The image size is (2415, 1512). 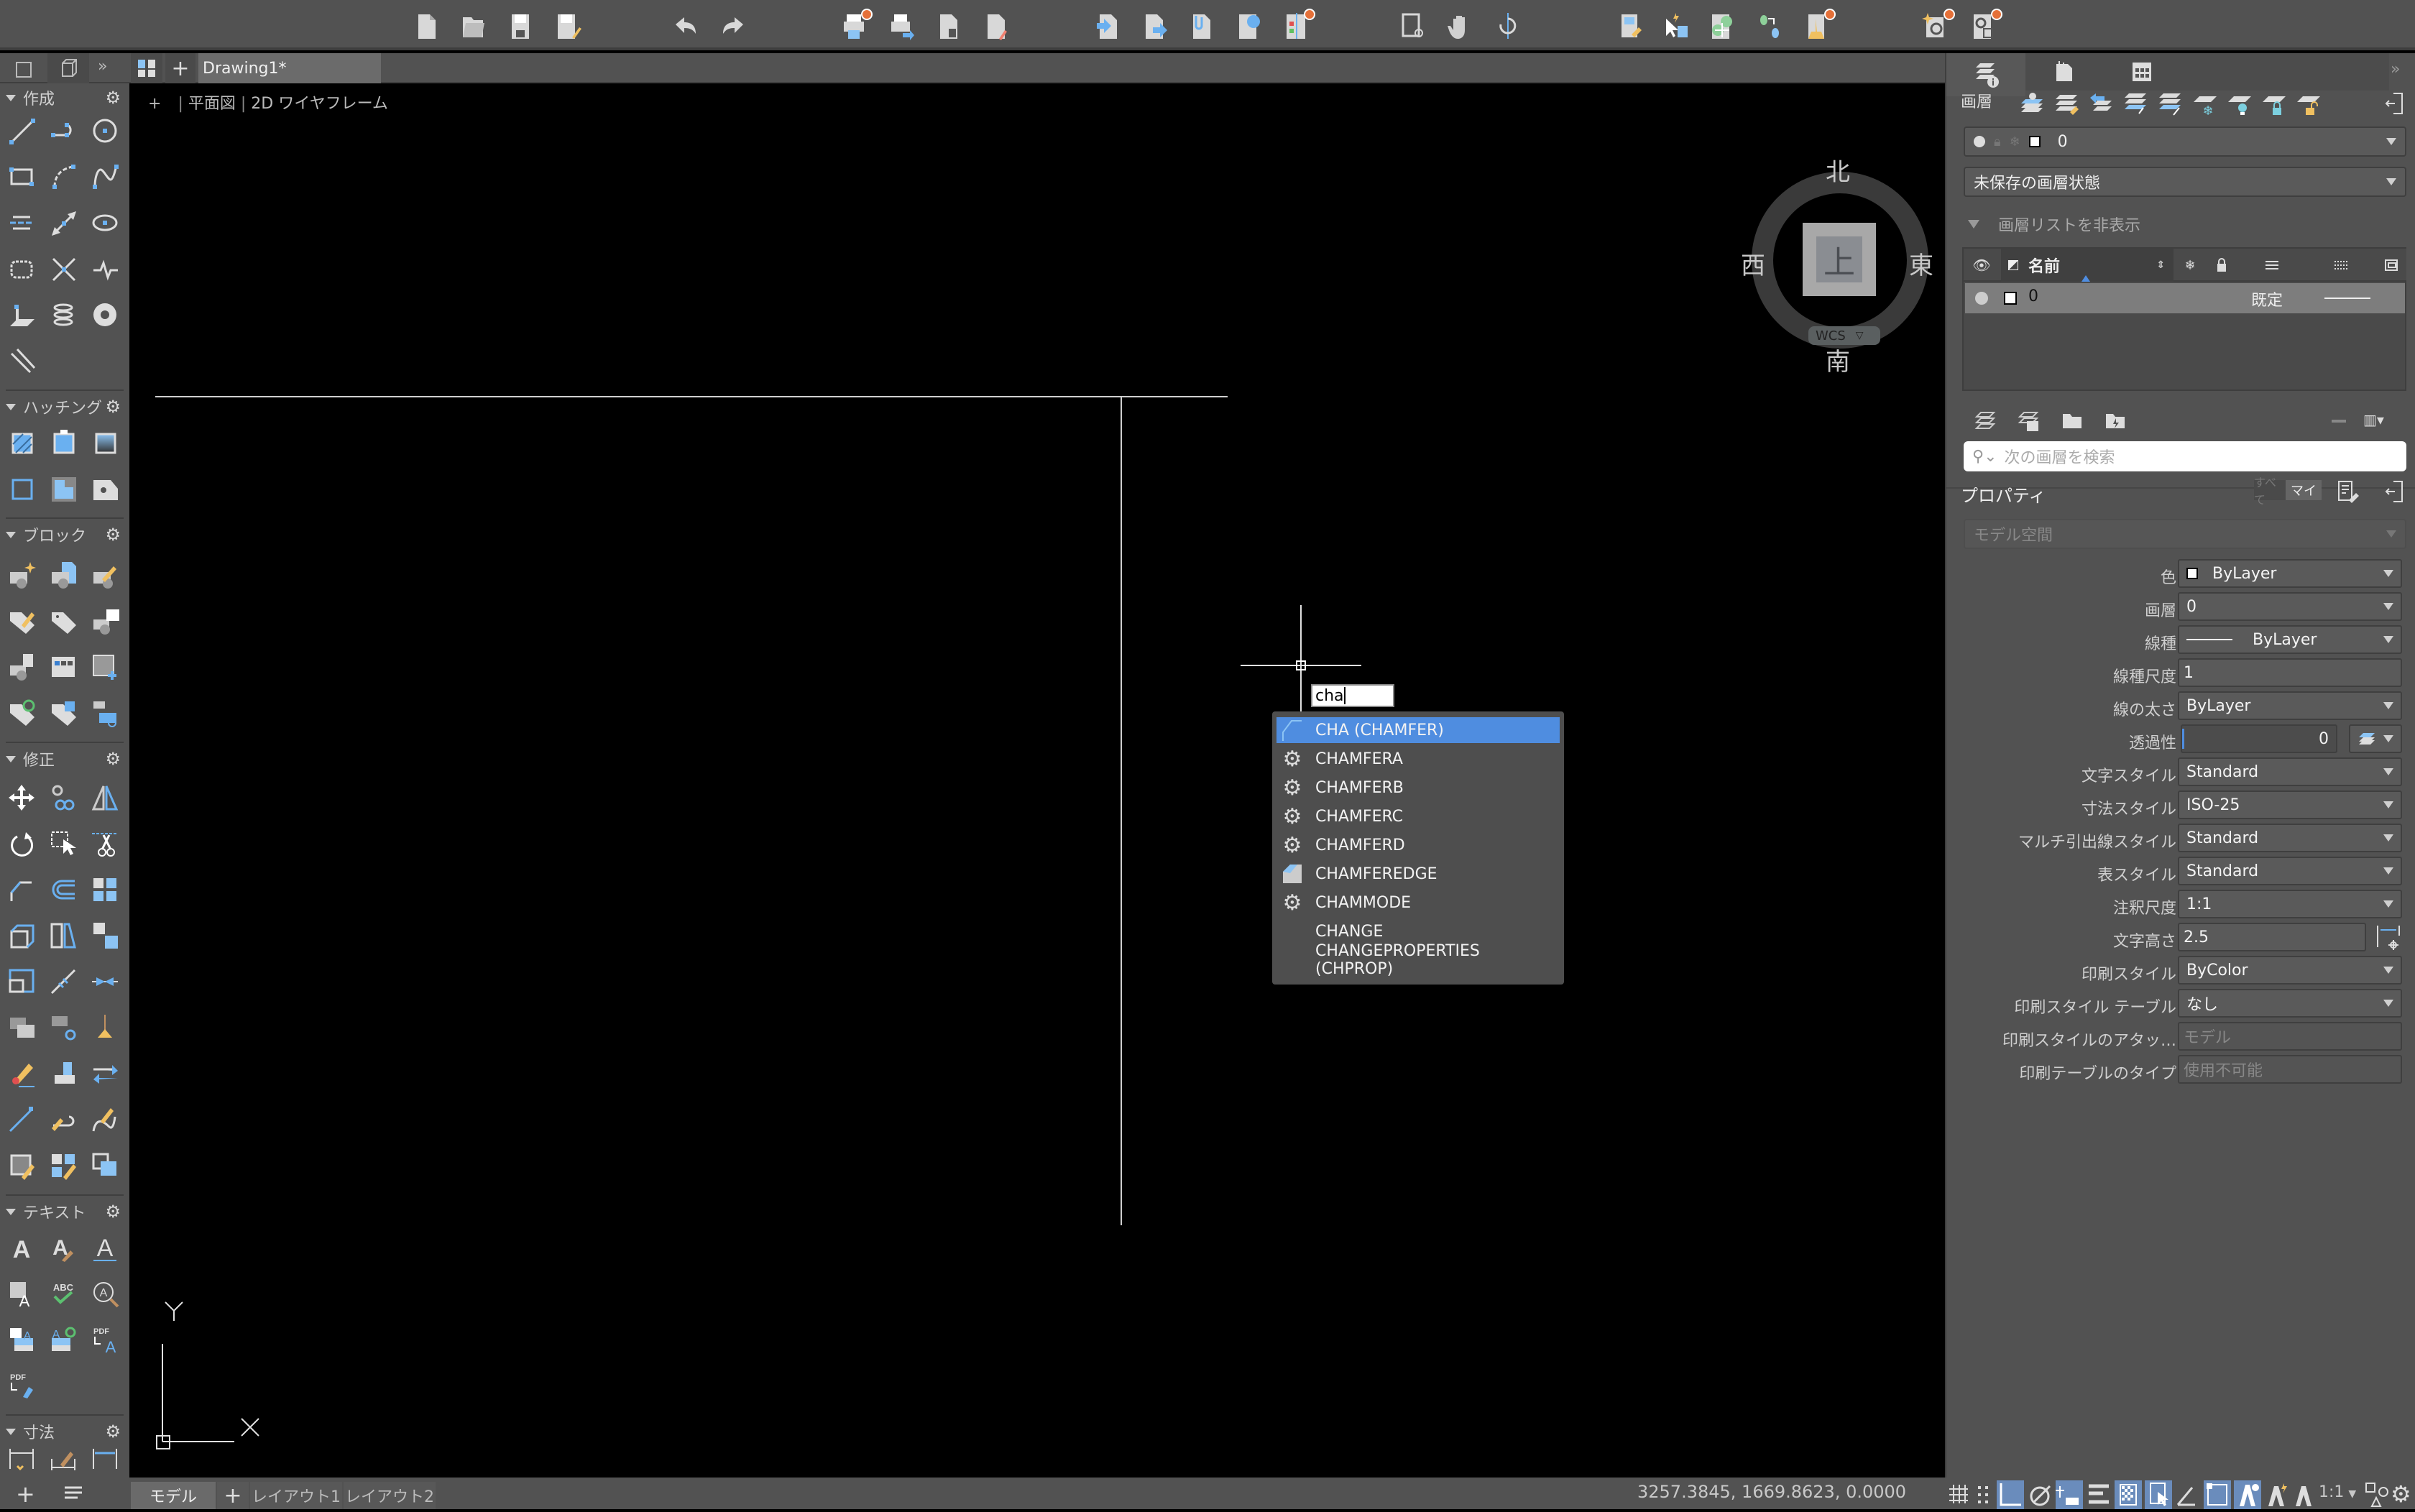 What do you see at coordinates (1418, 960) in the screenshot?
I see `suggestion-item: CHANGEPROPERTIES (CHPROP)` at bounding box center [1418, 960].